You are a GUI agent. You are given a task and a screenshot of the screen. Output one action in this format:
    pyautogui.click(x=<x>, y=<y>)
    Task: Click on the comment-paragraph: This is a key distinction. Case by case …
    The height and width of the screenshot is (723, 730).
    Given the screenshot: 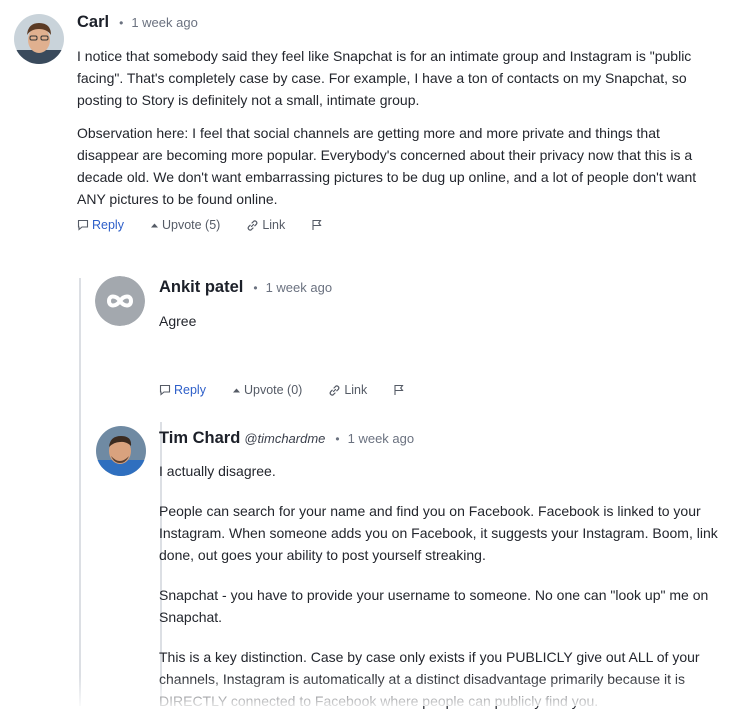 What is the action you would take?
    pyautogui.click(x=429, y=679)
    